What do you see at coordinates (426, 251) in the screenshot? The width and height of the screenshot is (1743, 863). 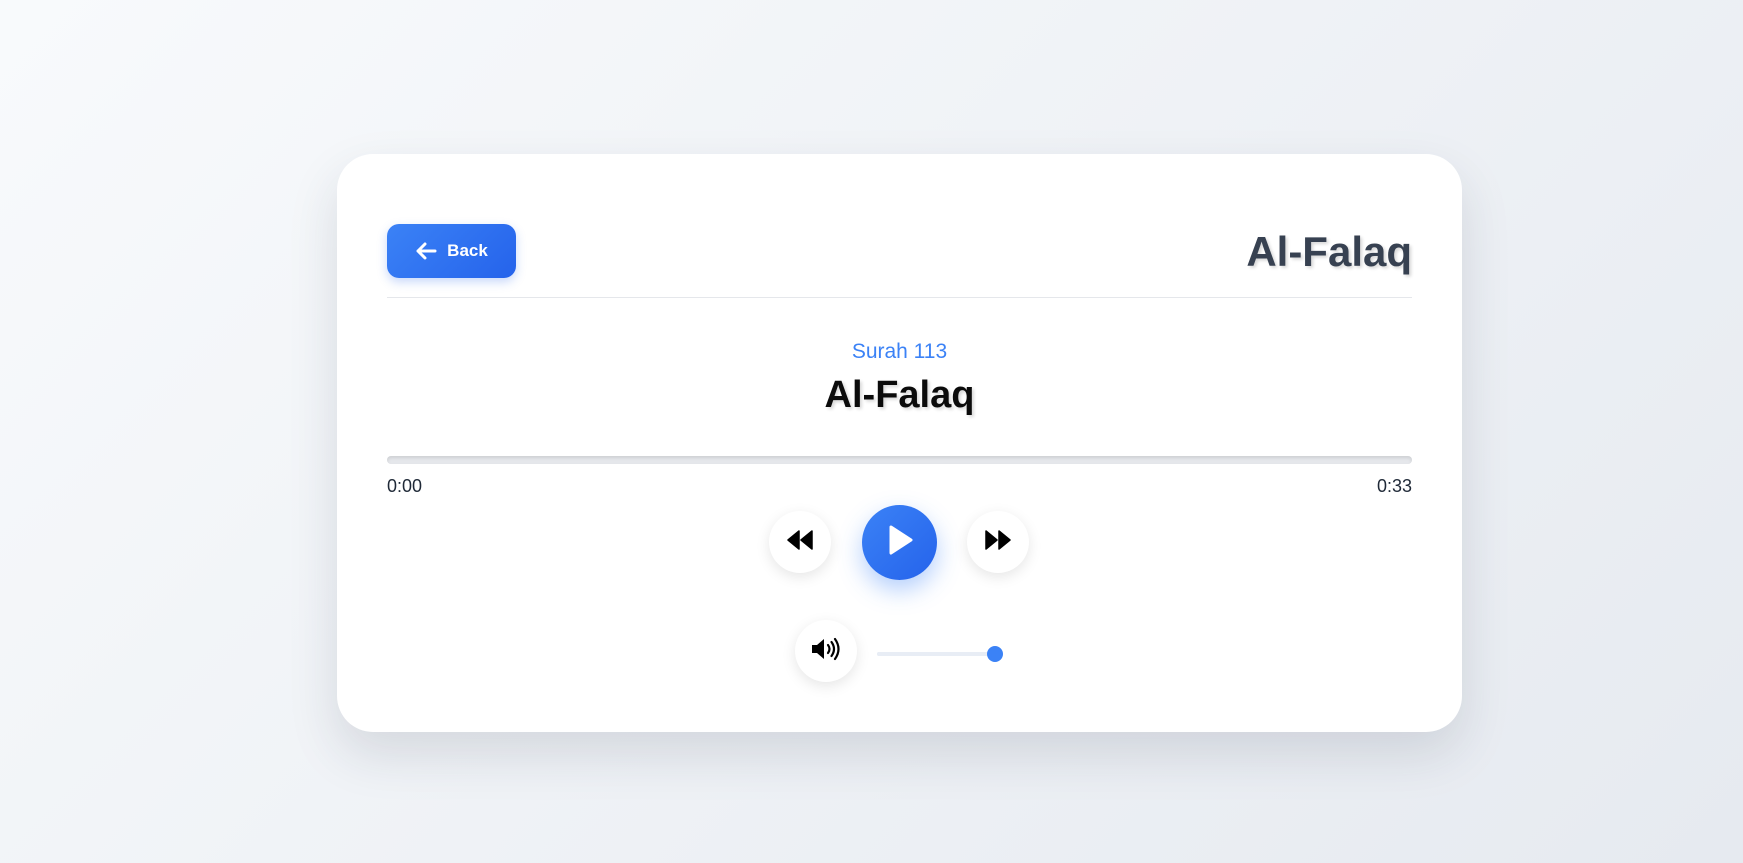 I see `arrow-left-icon` at bounding box center [426, 251].